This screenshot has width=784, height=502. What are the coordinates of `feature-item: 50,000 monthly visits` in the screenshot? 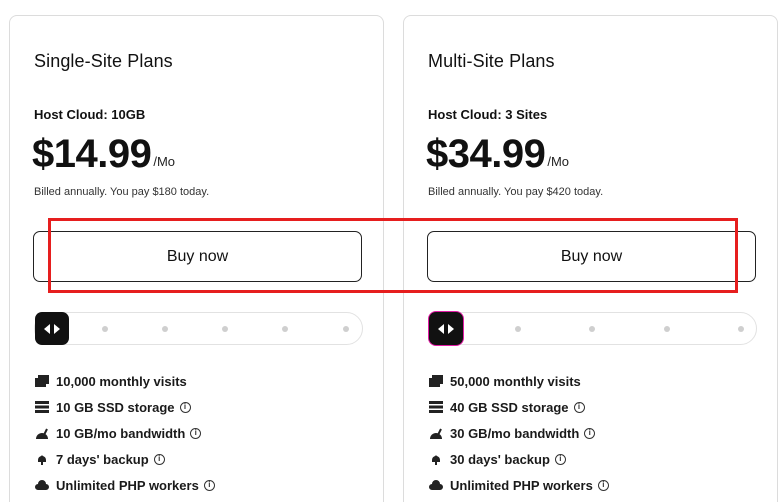 It's located at (518, 381).